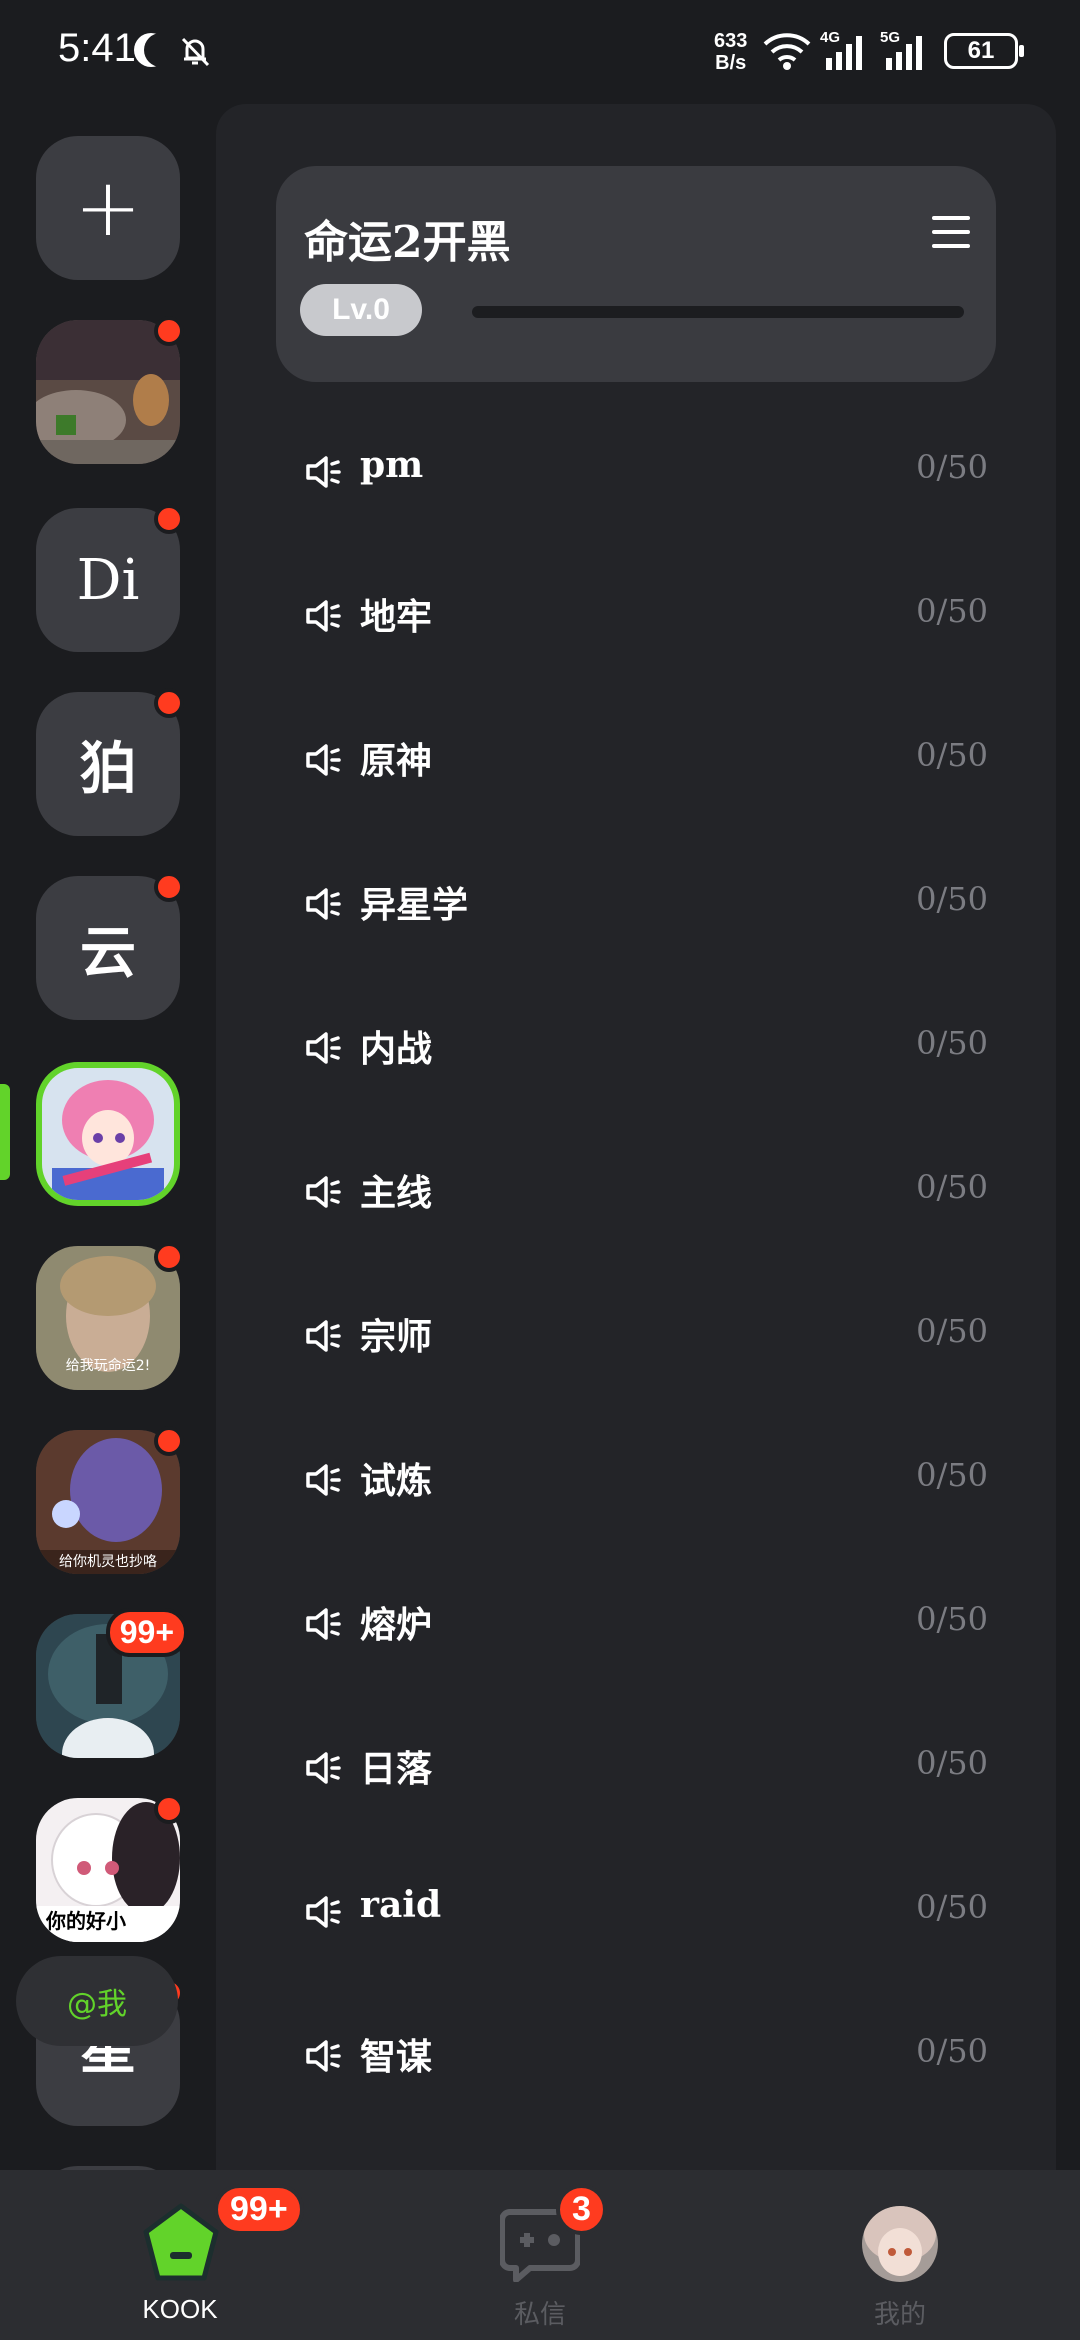  What do you see at coordinates (5, 1132) in the screenshot?
I see `active-server-indicator` at bounding box center [5, 1132].